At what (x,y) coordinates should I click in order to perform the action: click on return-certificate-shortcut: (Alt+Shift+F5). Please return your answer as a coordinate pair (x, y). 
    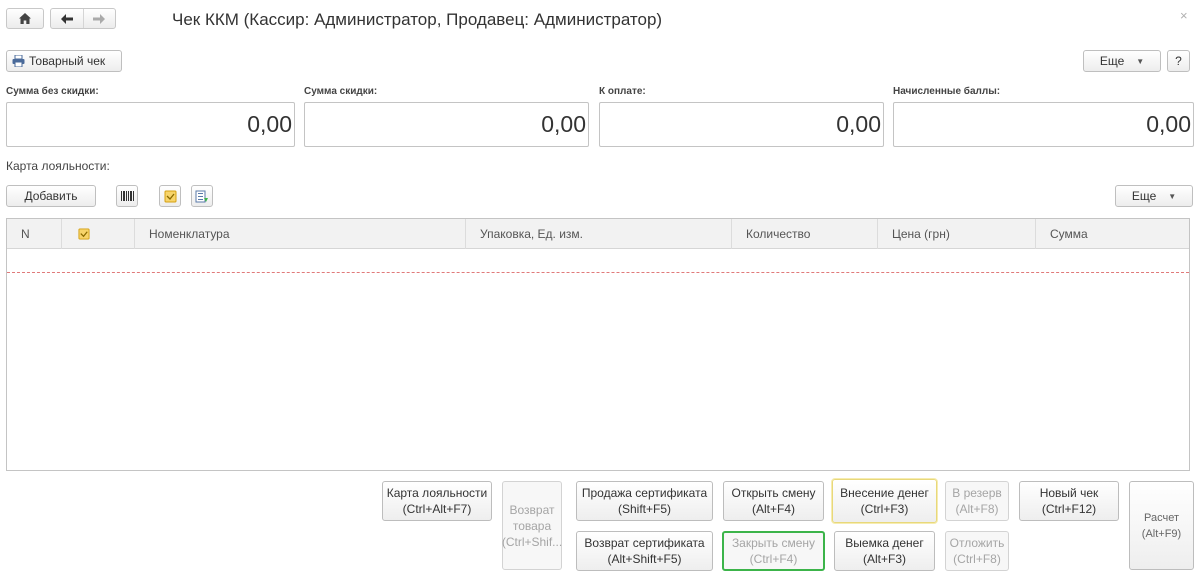
    Looking at the image, I should click on (644, 559).